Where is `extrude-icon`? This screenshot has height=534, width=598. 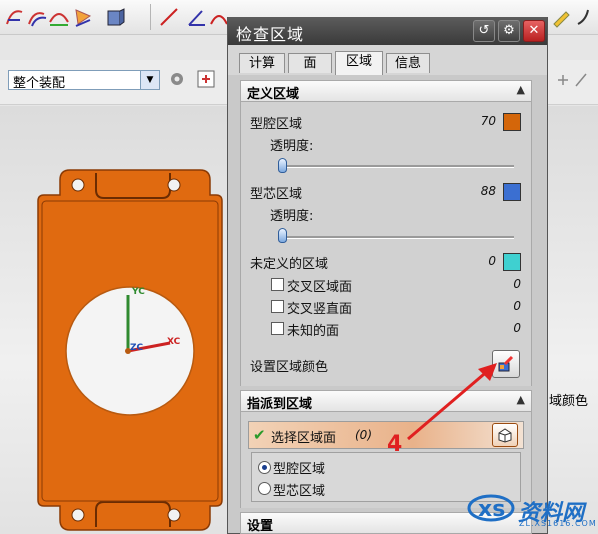
extrude-icon is located at coordinates (115, 17).